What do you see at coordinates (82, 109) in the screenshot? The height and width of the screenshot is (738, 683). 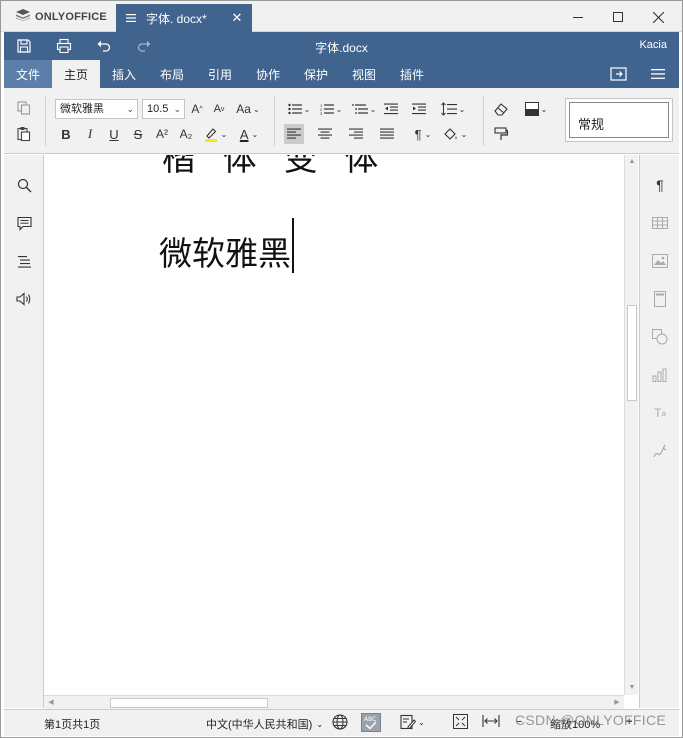 I see `font-name-value: 微软雅黑` at bounding box center [82, 109].